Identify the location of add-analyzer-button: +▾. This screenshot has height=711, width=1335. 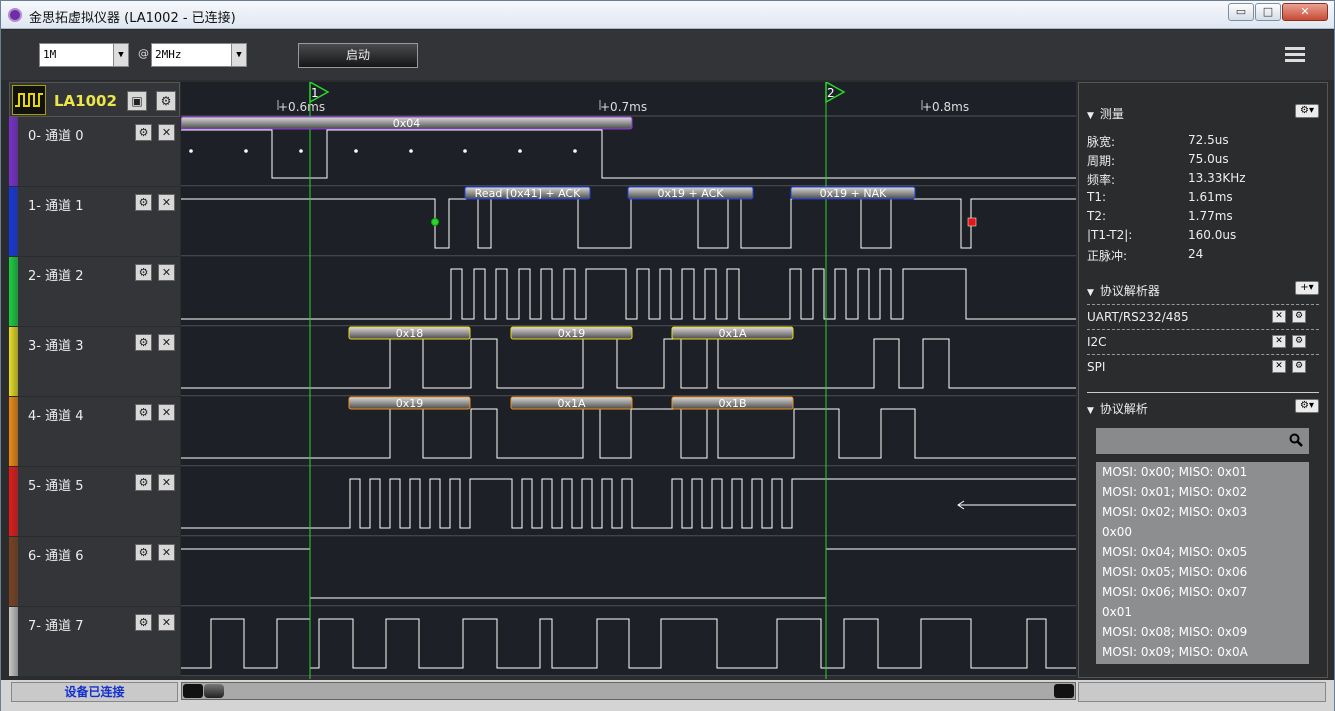
(1307, 288).